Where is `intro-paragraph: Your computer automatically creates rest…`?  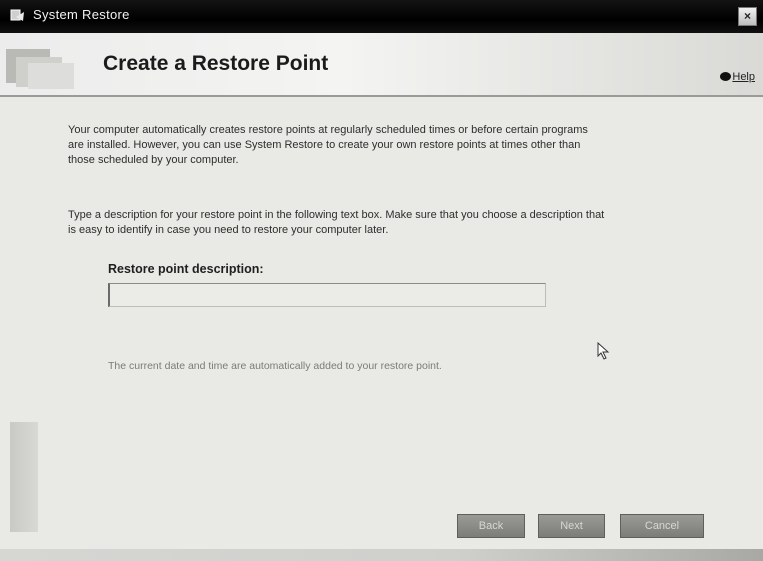 intro-paragraph: Your computer automatically creates rest… is located at coordinates (328, 145).